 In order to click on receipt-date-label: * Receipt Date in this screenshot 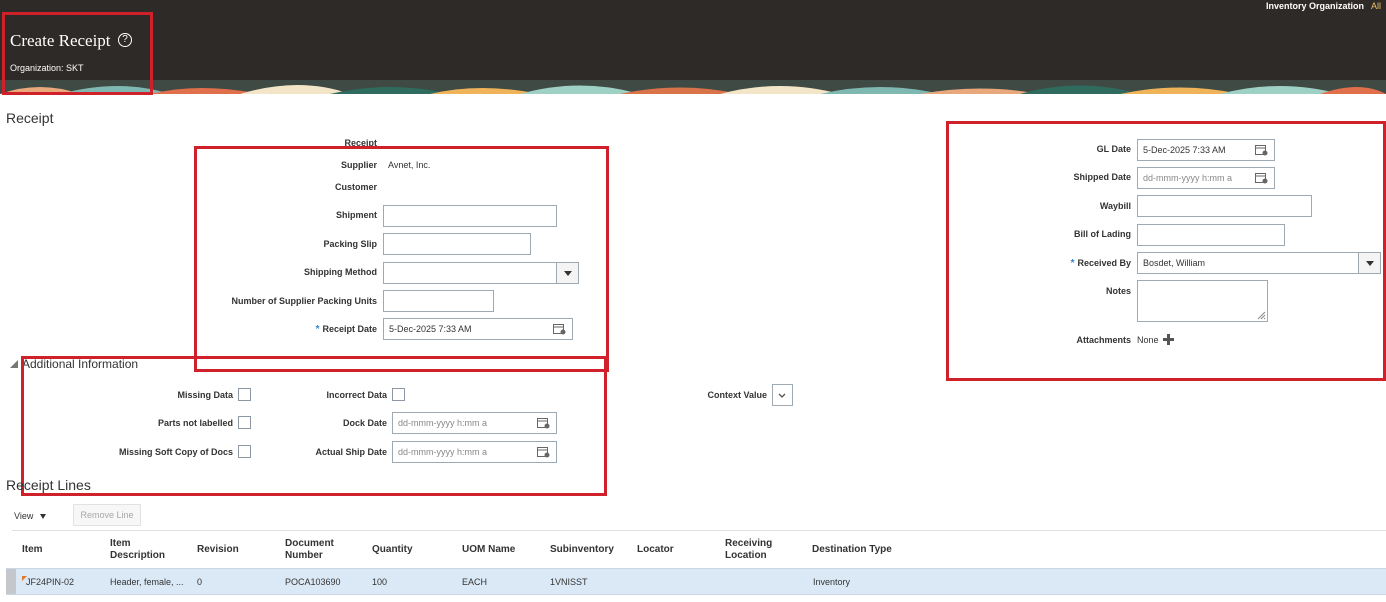, I will do `click(346, 329)`.